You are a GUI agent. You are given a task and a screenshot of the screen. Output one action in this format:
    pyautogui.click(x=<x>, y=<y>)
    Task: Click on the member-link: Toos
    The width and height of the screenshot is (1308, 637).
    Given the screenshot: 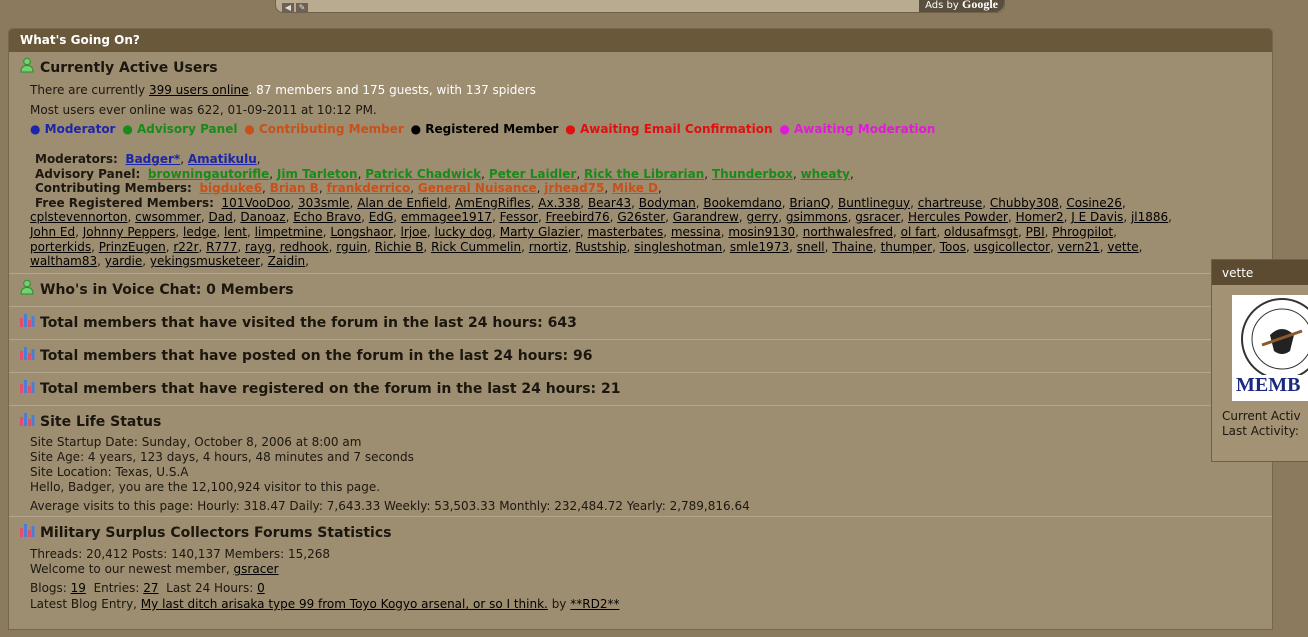 What is the action you would take?
    pyautogui.click(x=953, y=247)
    